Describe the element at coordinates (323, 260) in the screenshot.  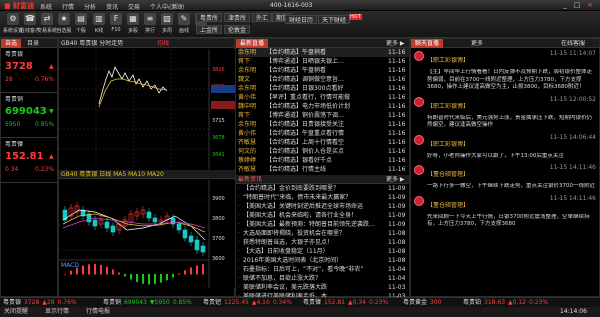
I see `info-news-row: · 2016年美国大选时间表（北京时间） 11-08` at that location.